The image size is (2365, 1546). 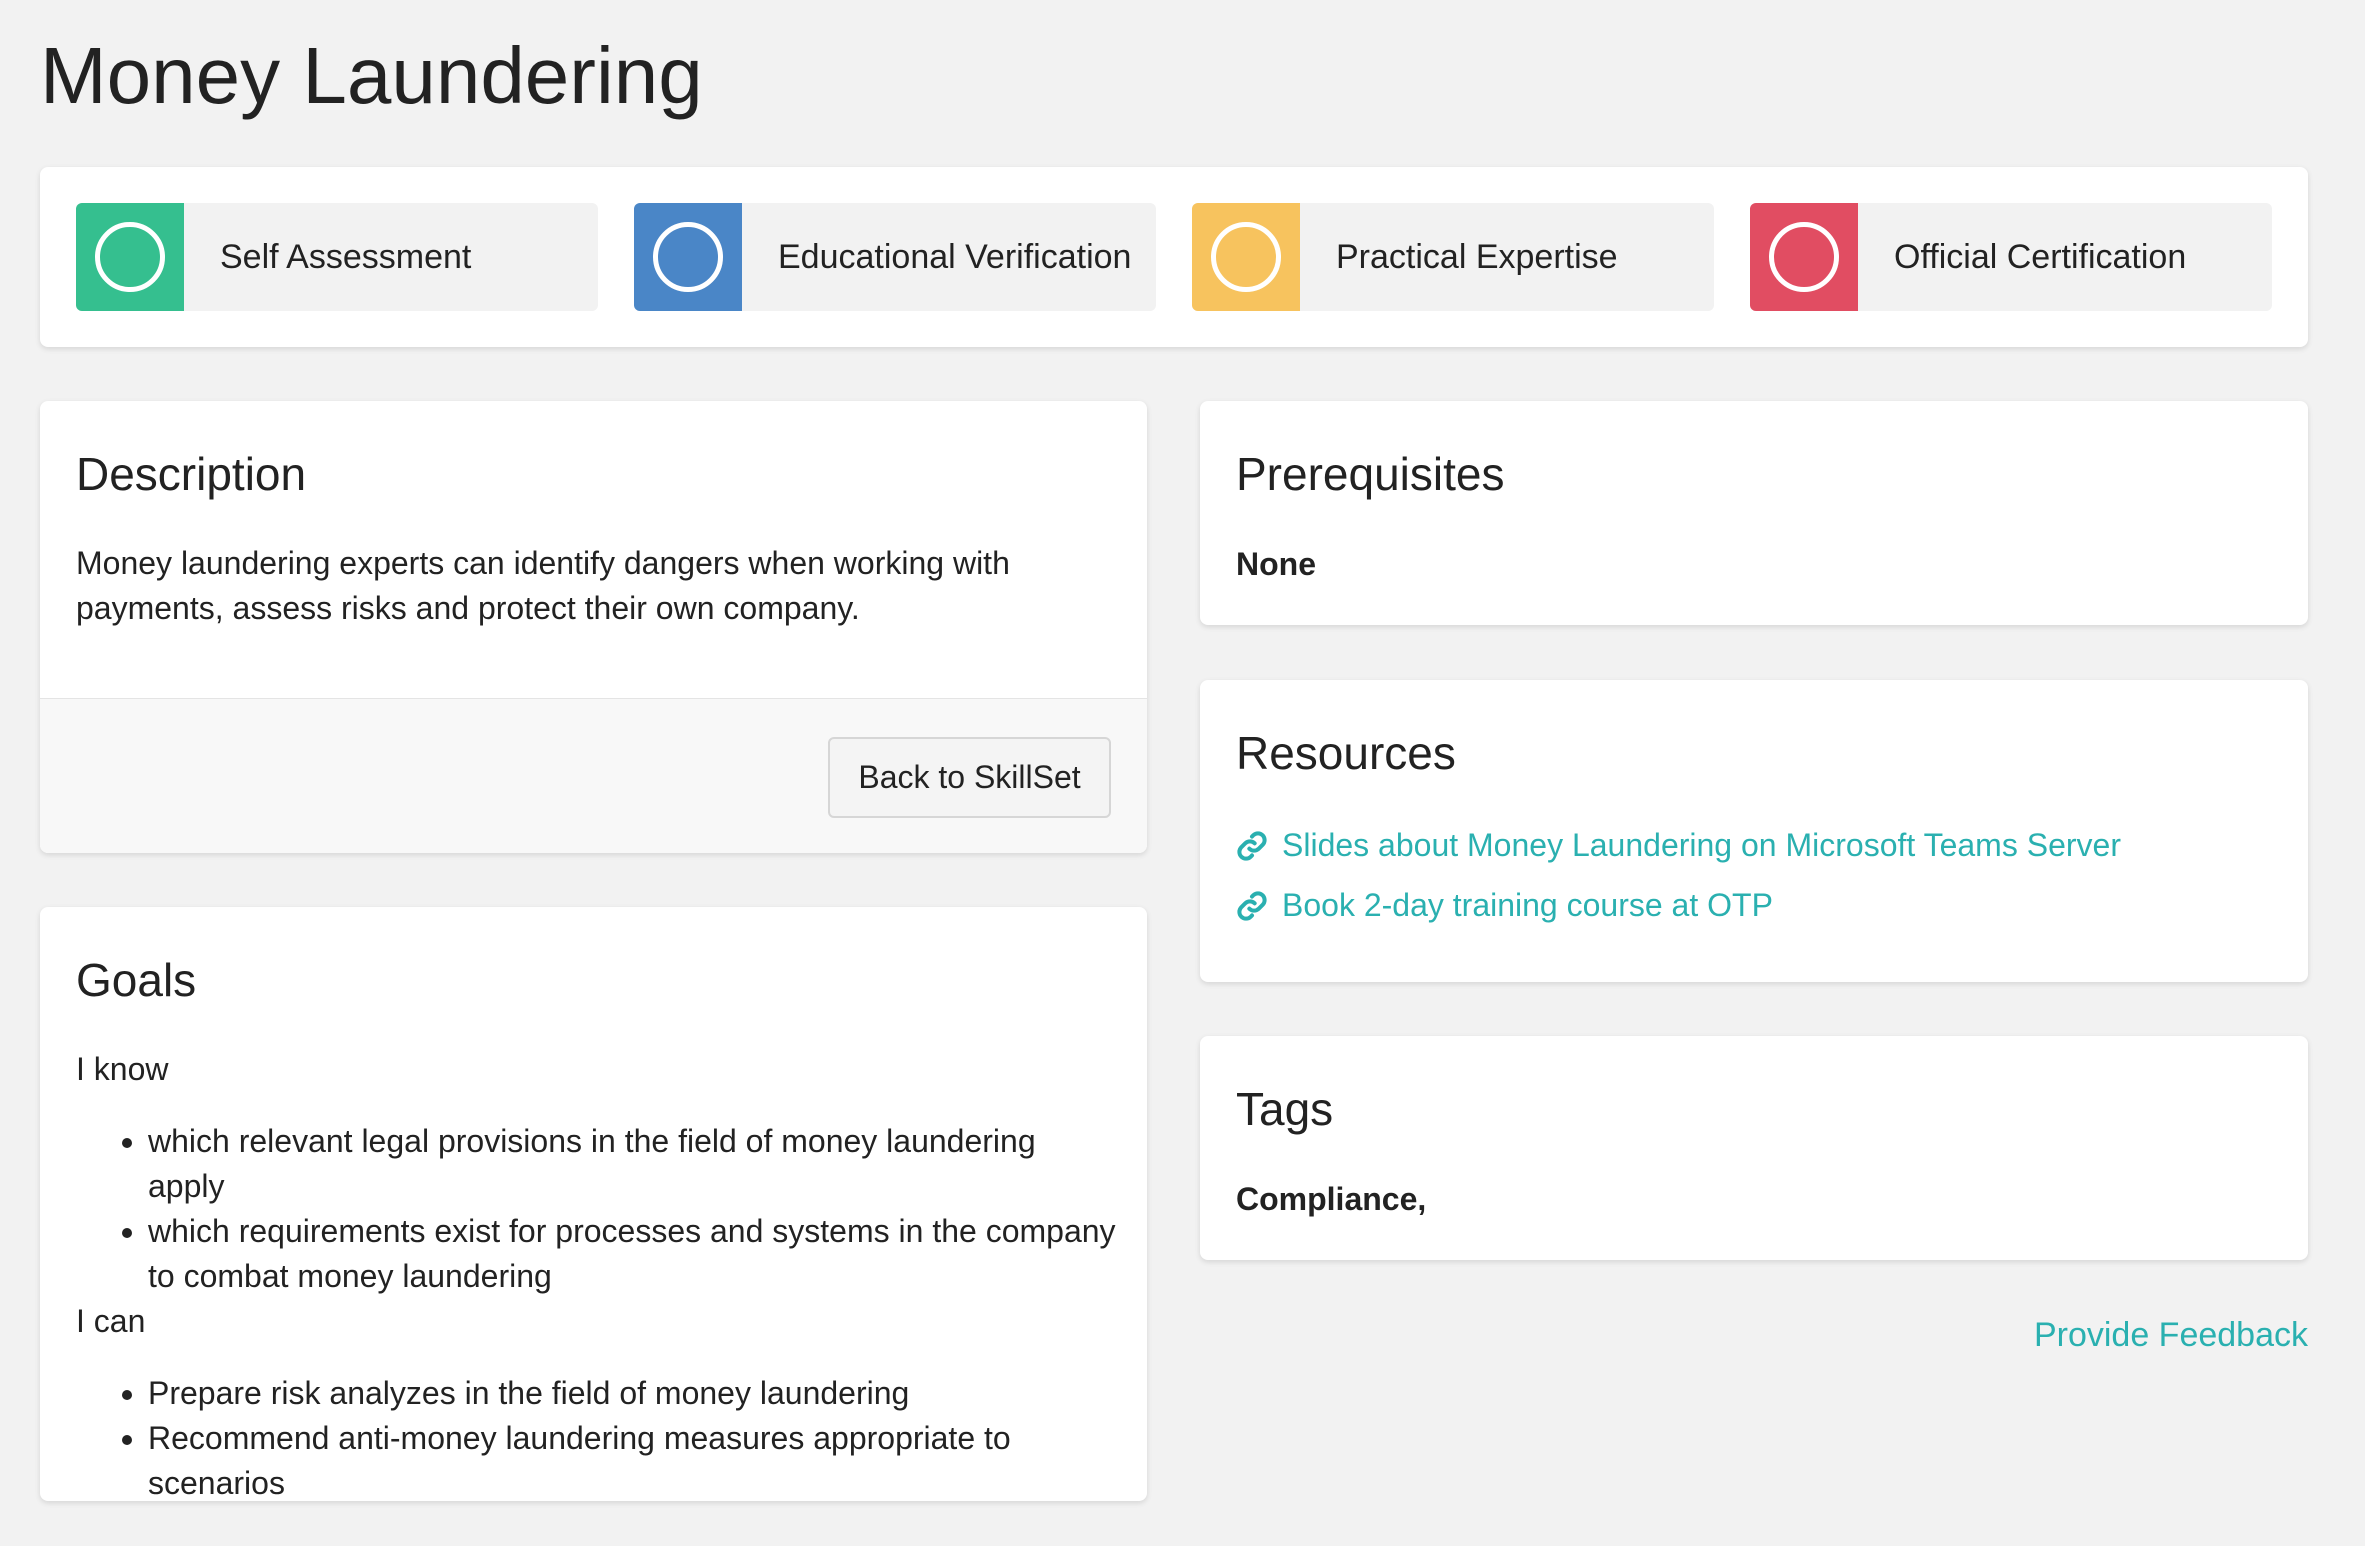 What do you see at coordinates (2171, 1335) in the screenshot?
I see `provide-feedback-link: Provide Feedback` at bounding box center [2171, 1335].